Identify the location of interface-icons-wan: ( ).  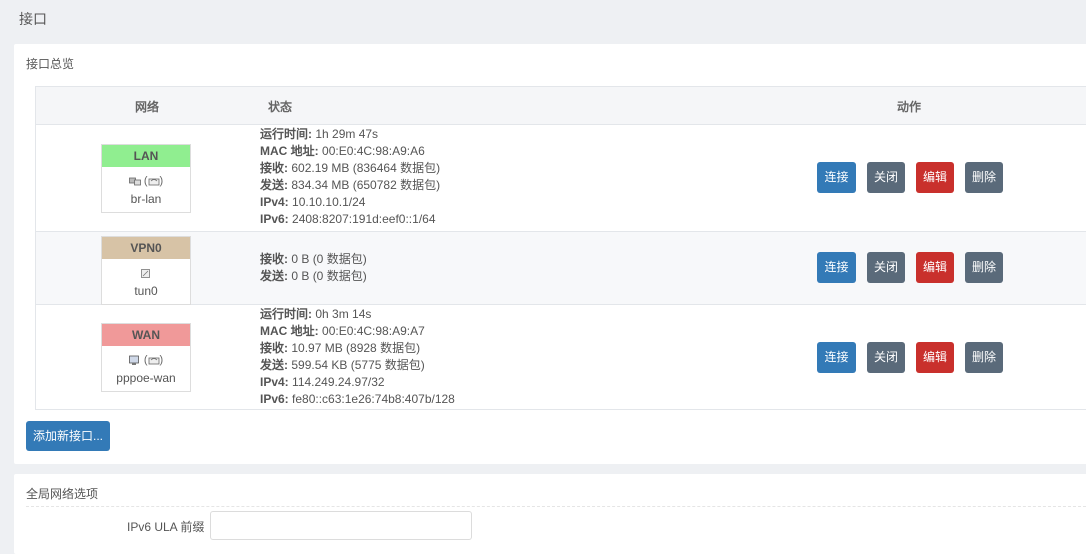
(146, 360).